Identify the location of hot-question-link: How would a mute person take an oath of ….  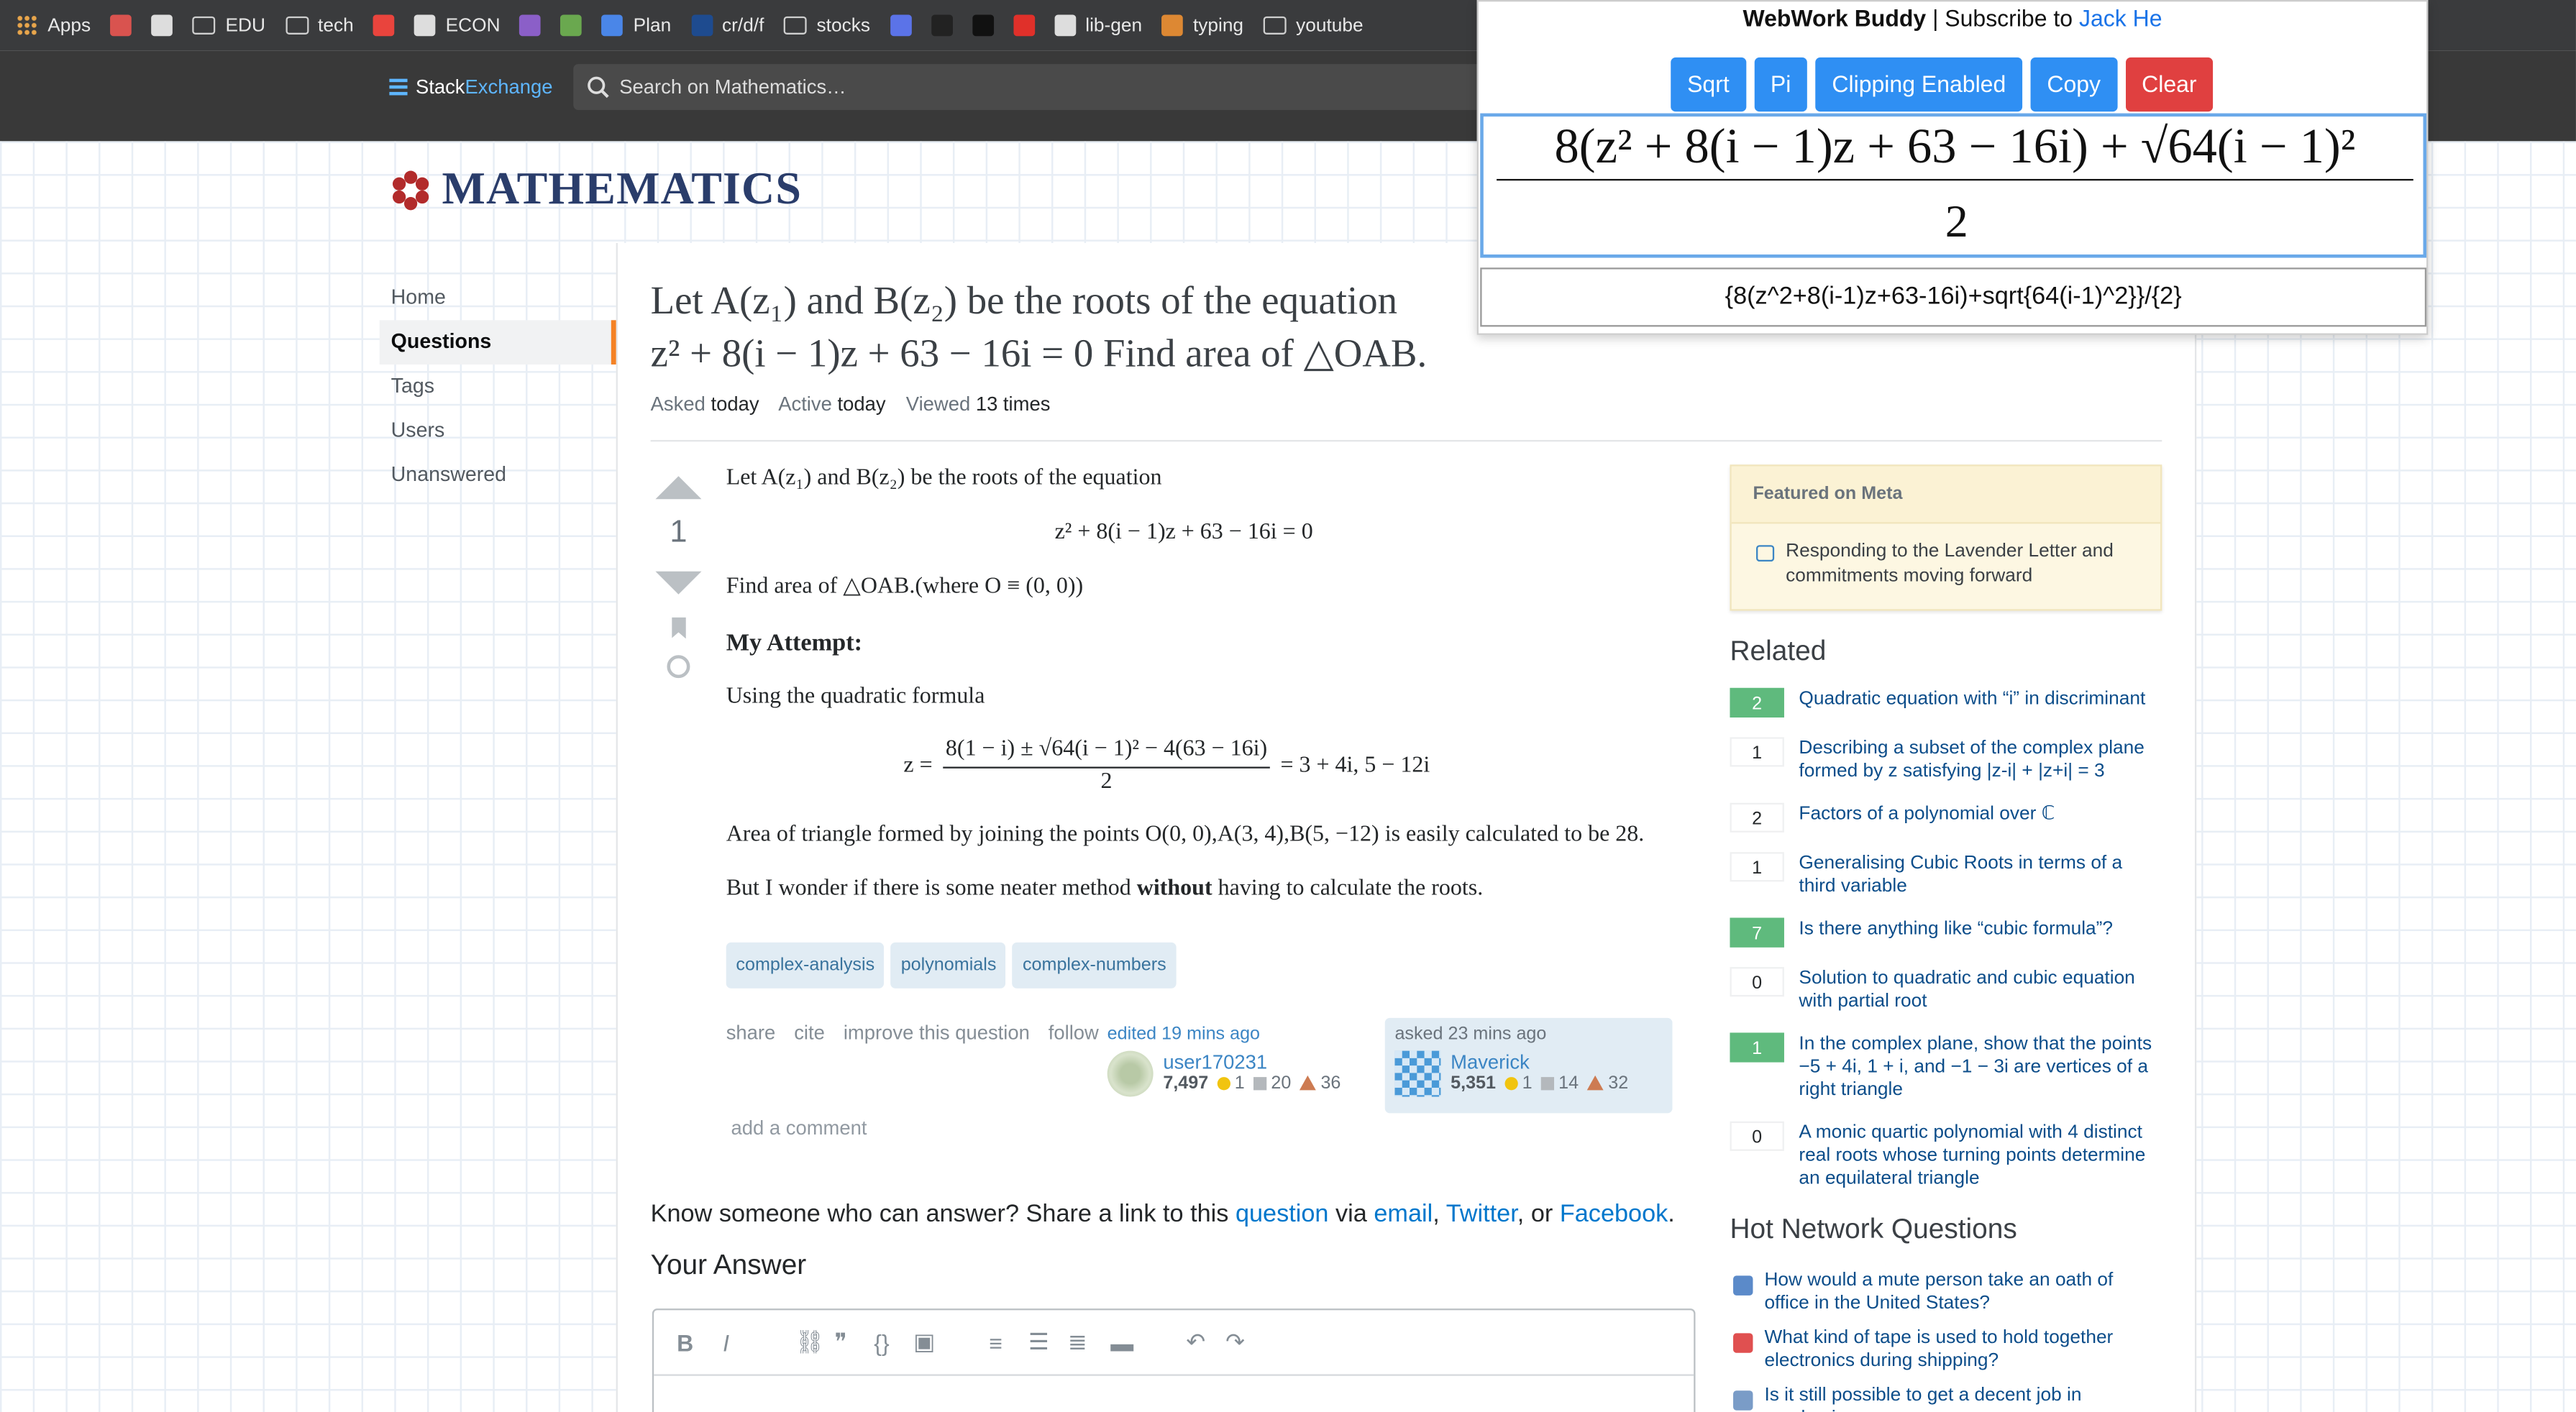
(1963, 1292).